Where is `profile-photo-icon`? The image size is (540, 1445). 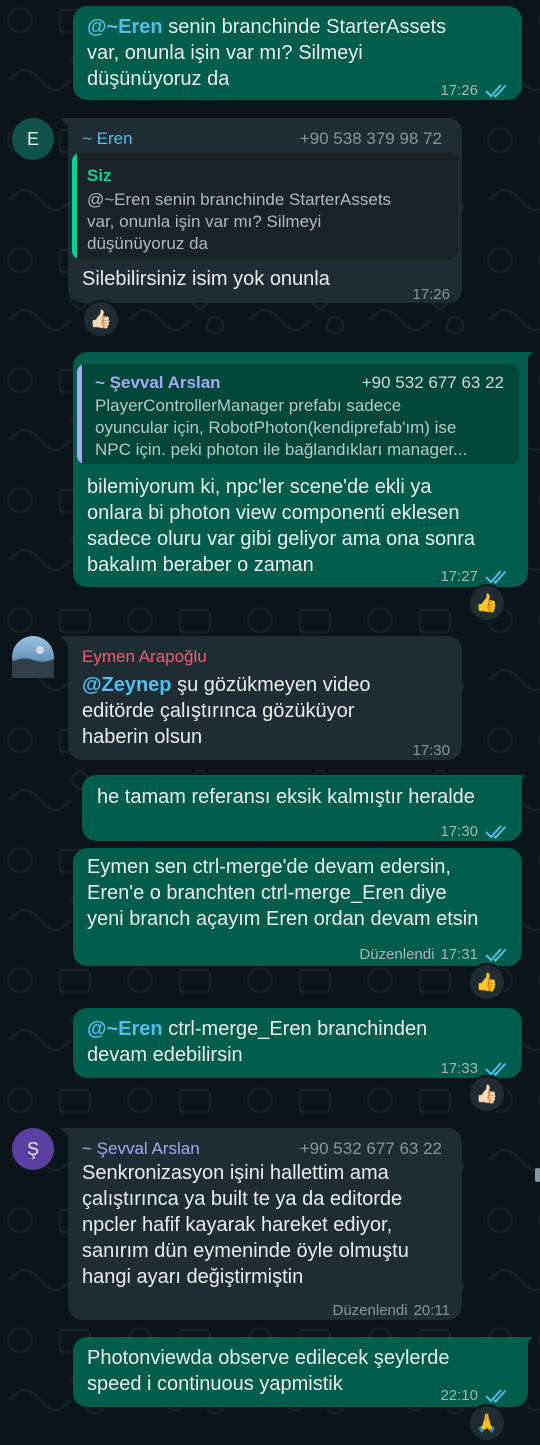 profile-photo-icon is located at coordinates (33, 662).